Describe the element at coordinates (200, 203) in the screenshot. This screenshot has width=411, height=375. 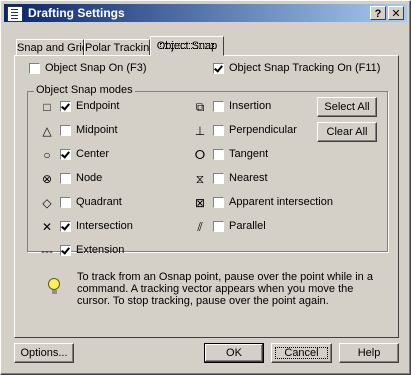
I see `snap-marker-icon: ⊠` at that location.